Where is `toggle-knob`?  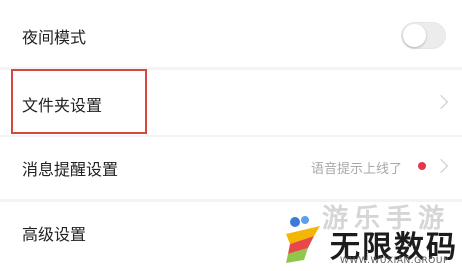
toggle-knob is located at coordinates (414, 35).